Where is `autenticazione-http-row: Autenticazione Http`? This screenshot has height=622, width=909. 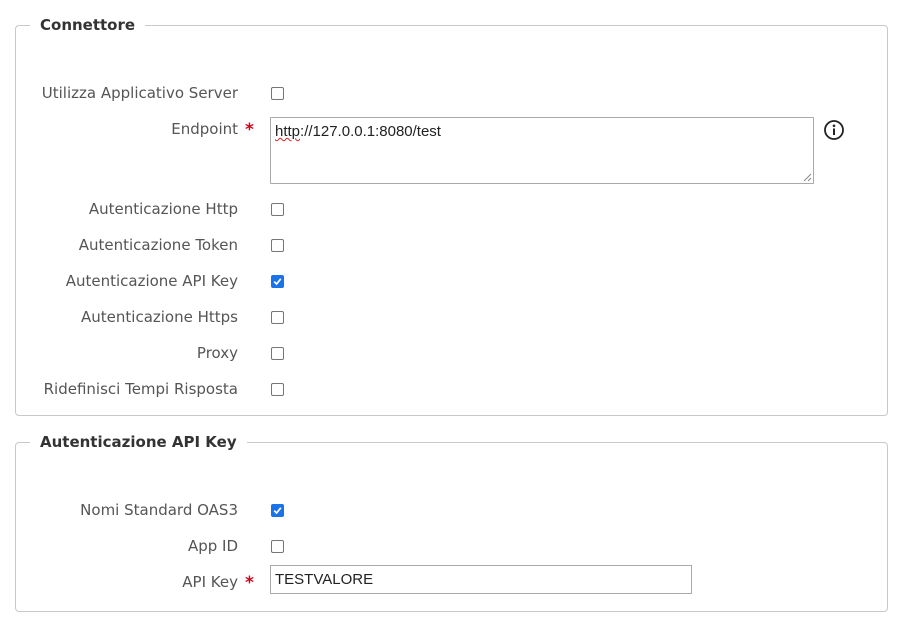 autenticazione-http-row: Autenticazione Http is located at coordinates (451, 209).